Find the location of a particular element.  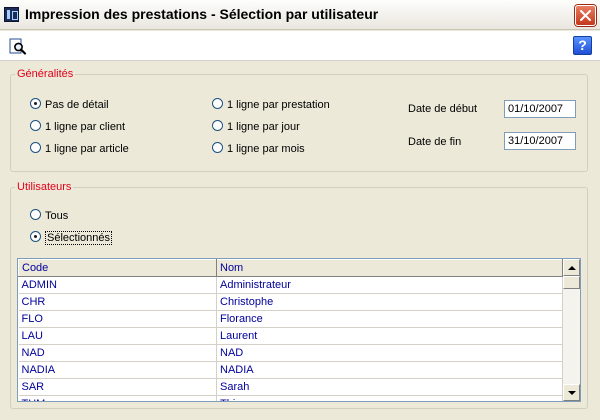

radio-selected-users: Sélectionnés is located at coordinates (71, 238).